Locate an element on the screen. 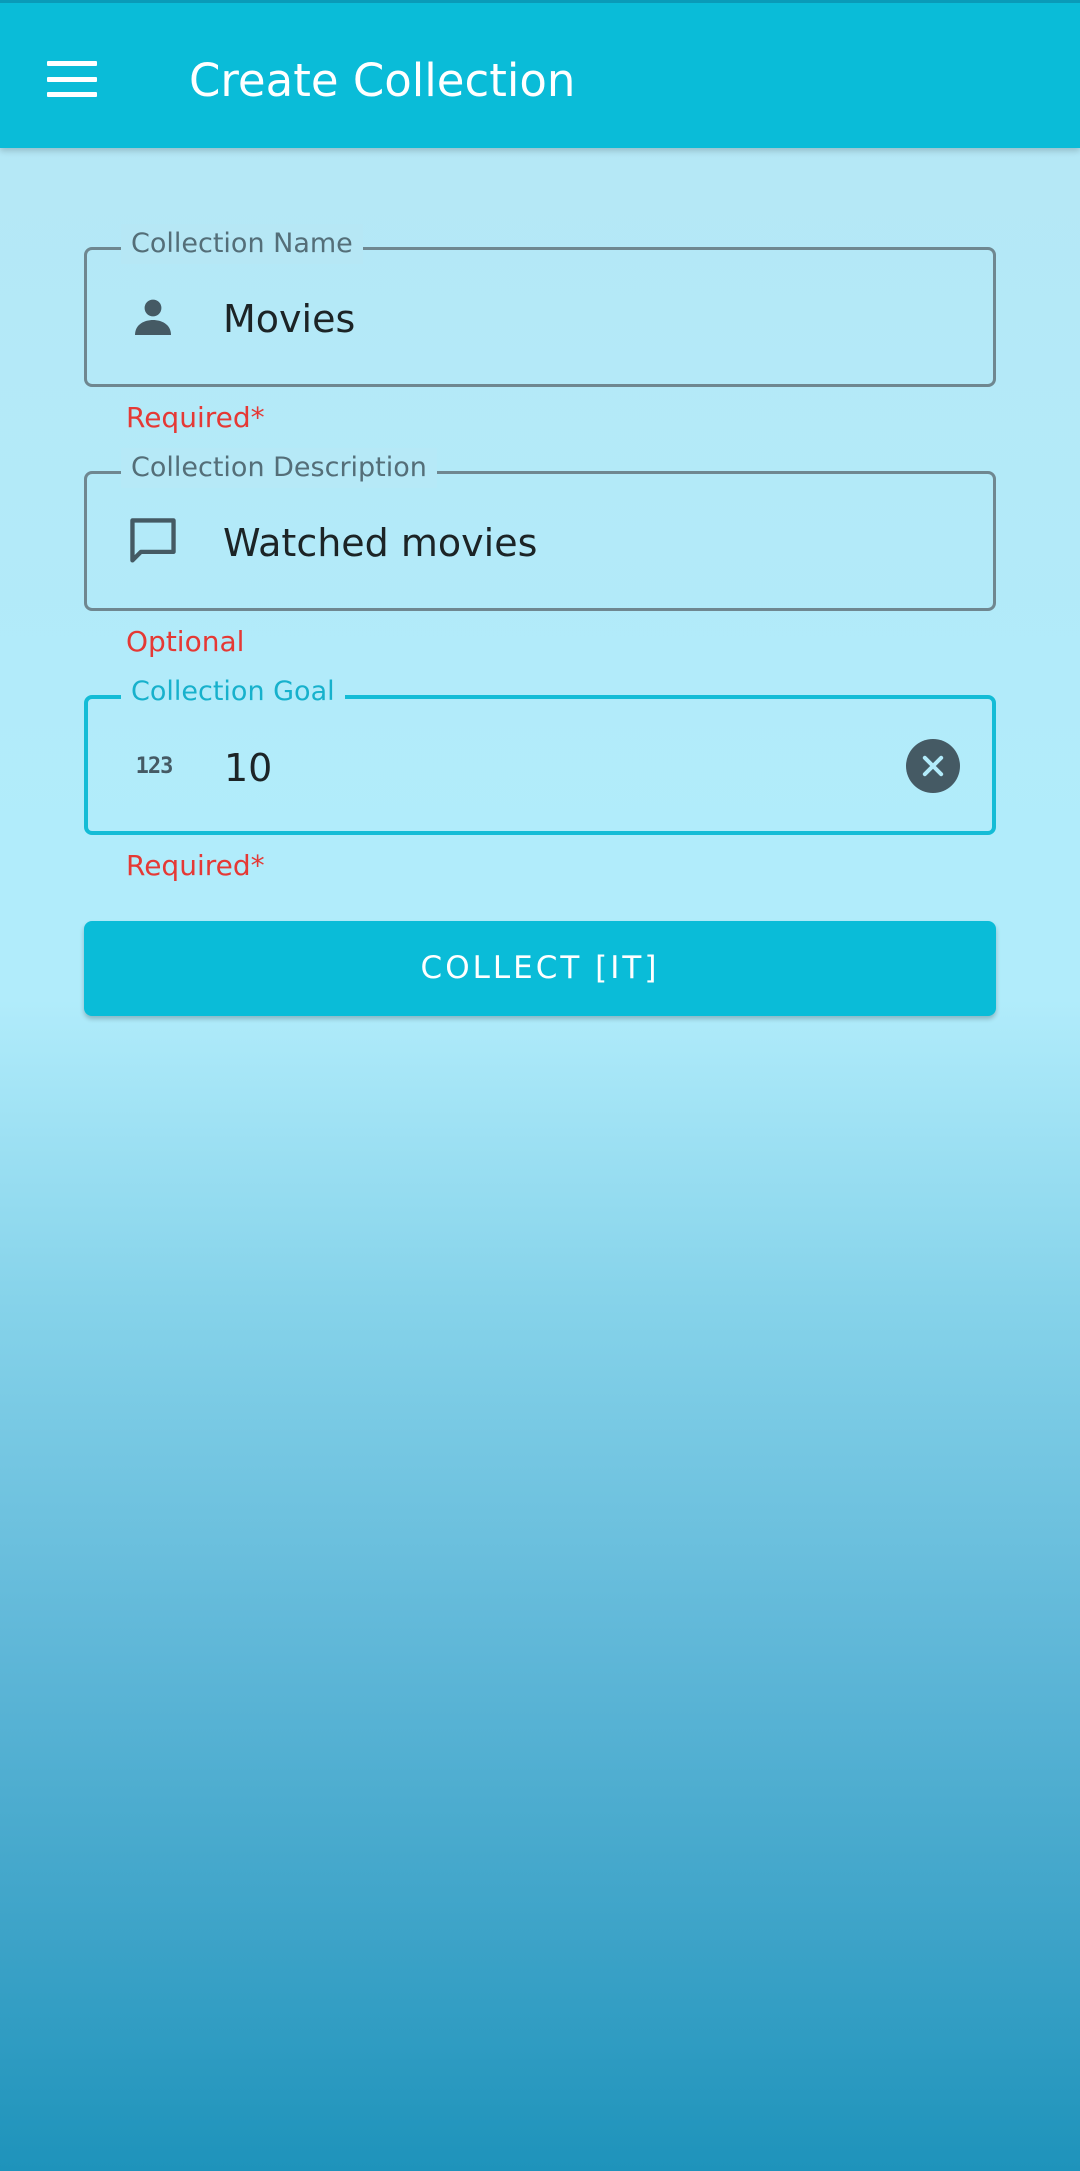 This screenshot has height=2171, width=1080. app-bar: Create Collection is located at coordinates (540, 74).